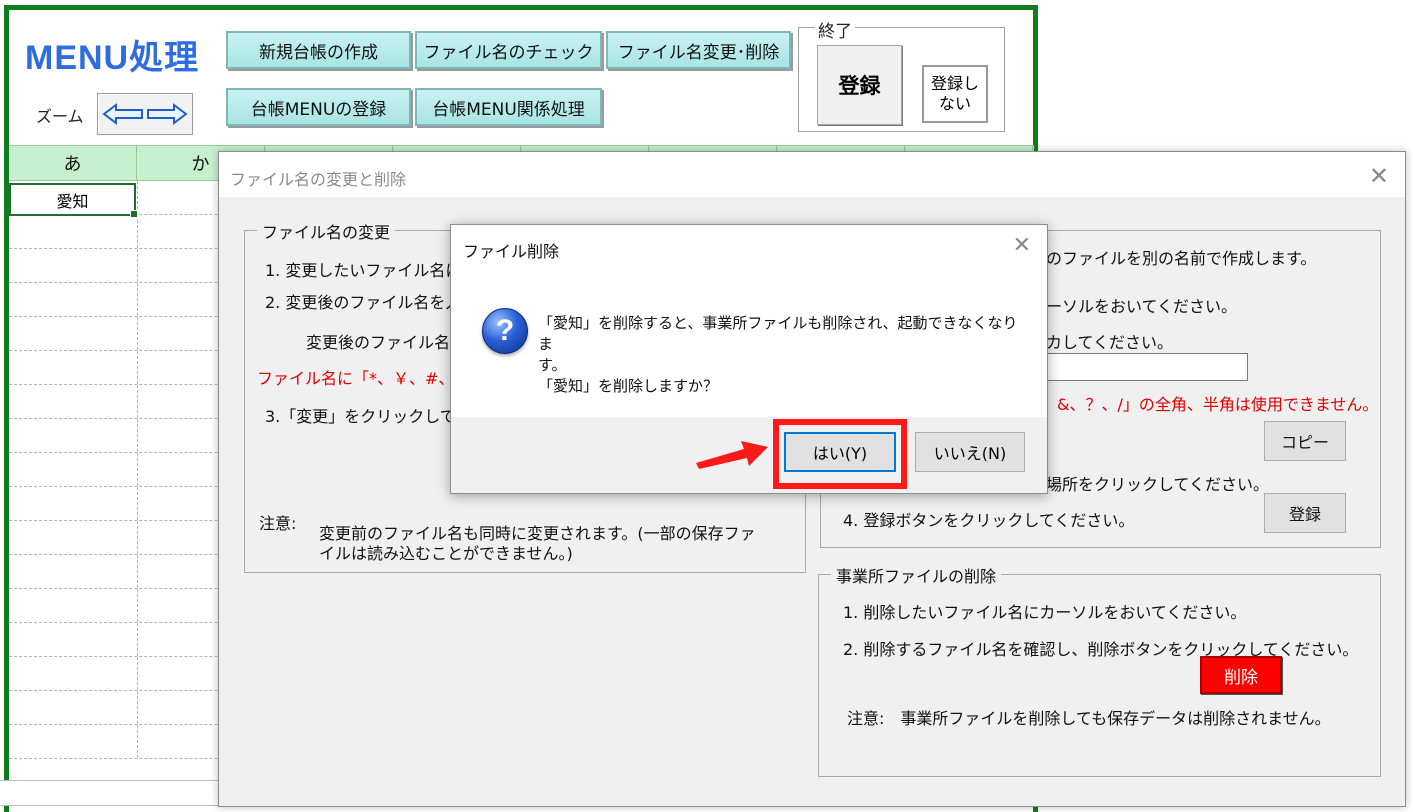 This screenshot has width=1413, height=812. I want to click on column-header: あ, so click(73, 163).